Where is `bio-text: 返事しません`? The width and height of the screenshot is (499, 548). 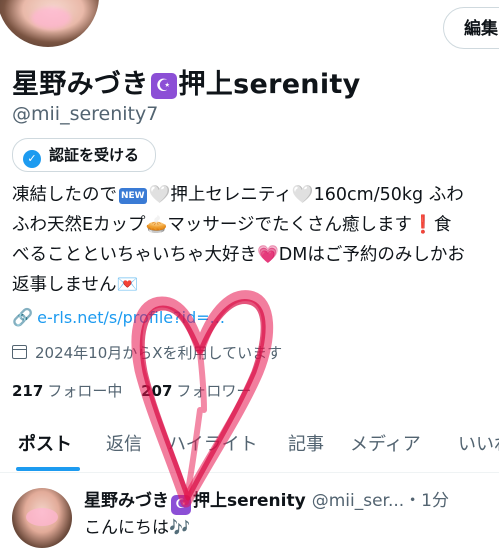 bio-text: 返事しません is located at coordinates (64, 285).